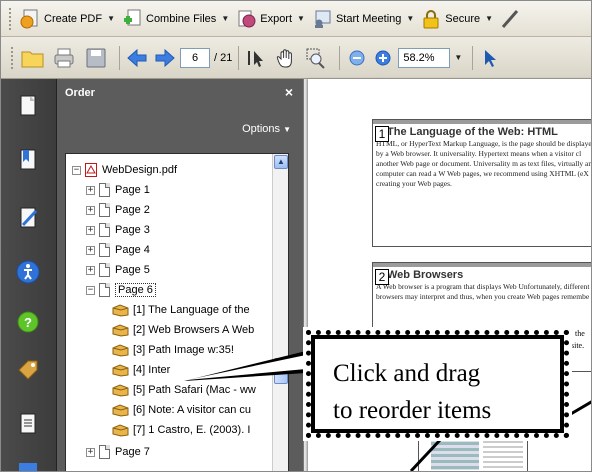 The width and height of the screenshot is (592, 472). I want to click on item-label: [4] Inter, so click(152, 370).